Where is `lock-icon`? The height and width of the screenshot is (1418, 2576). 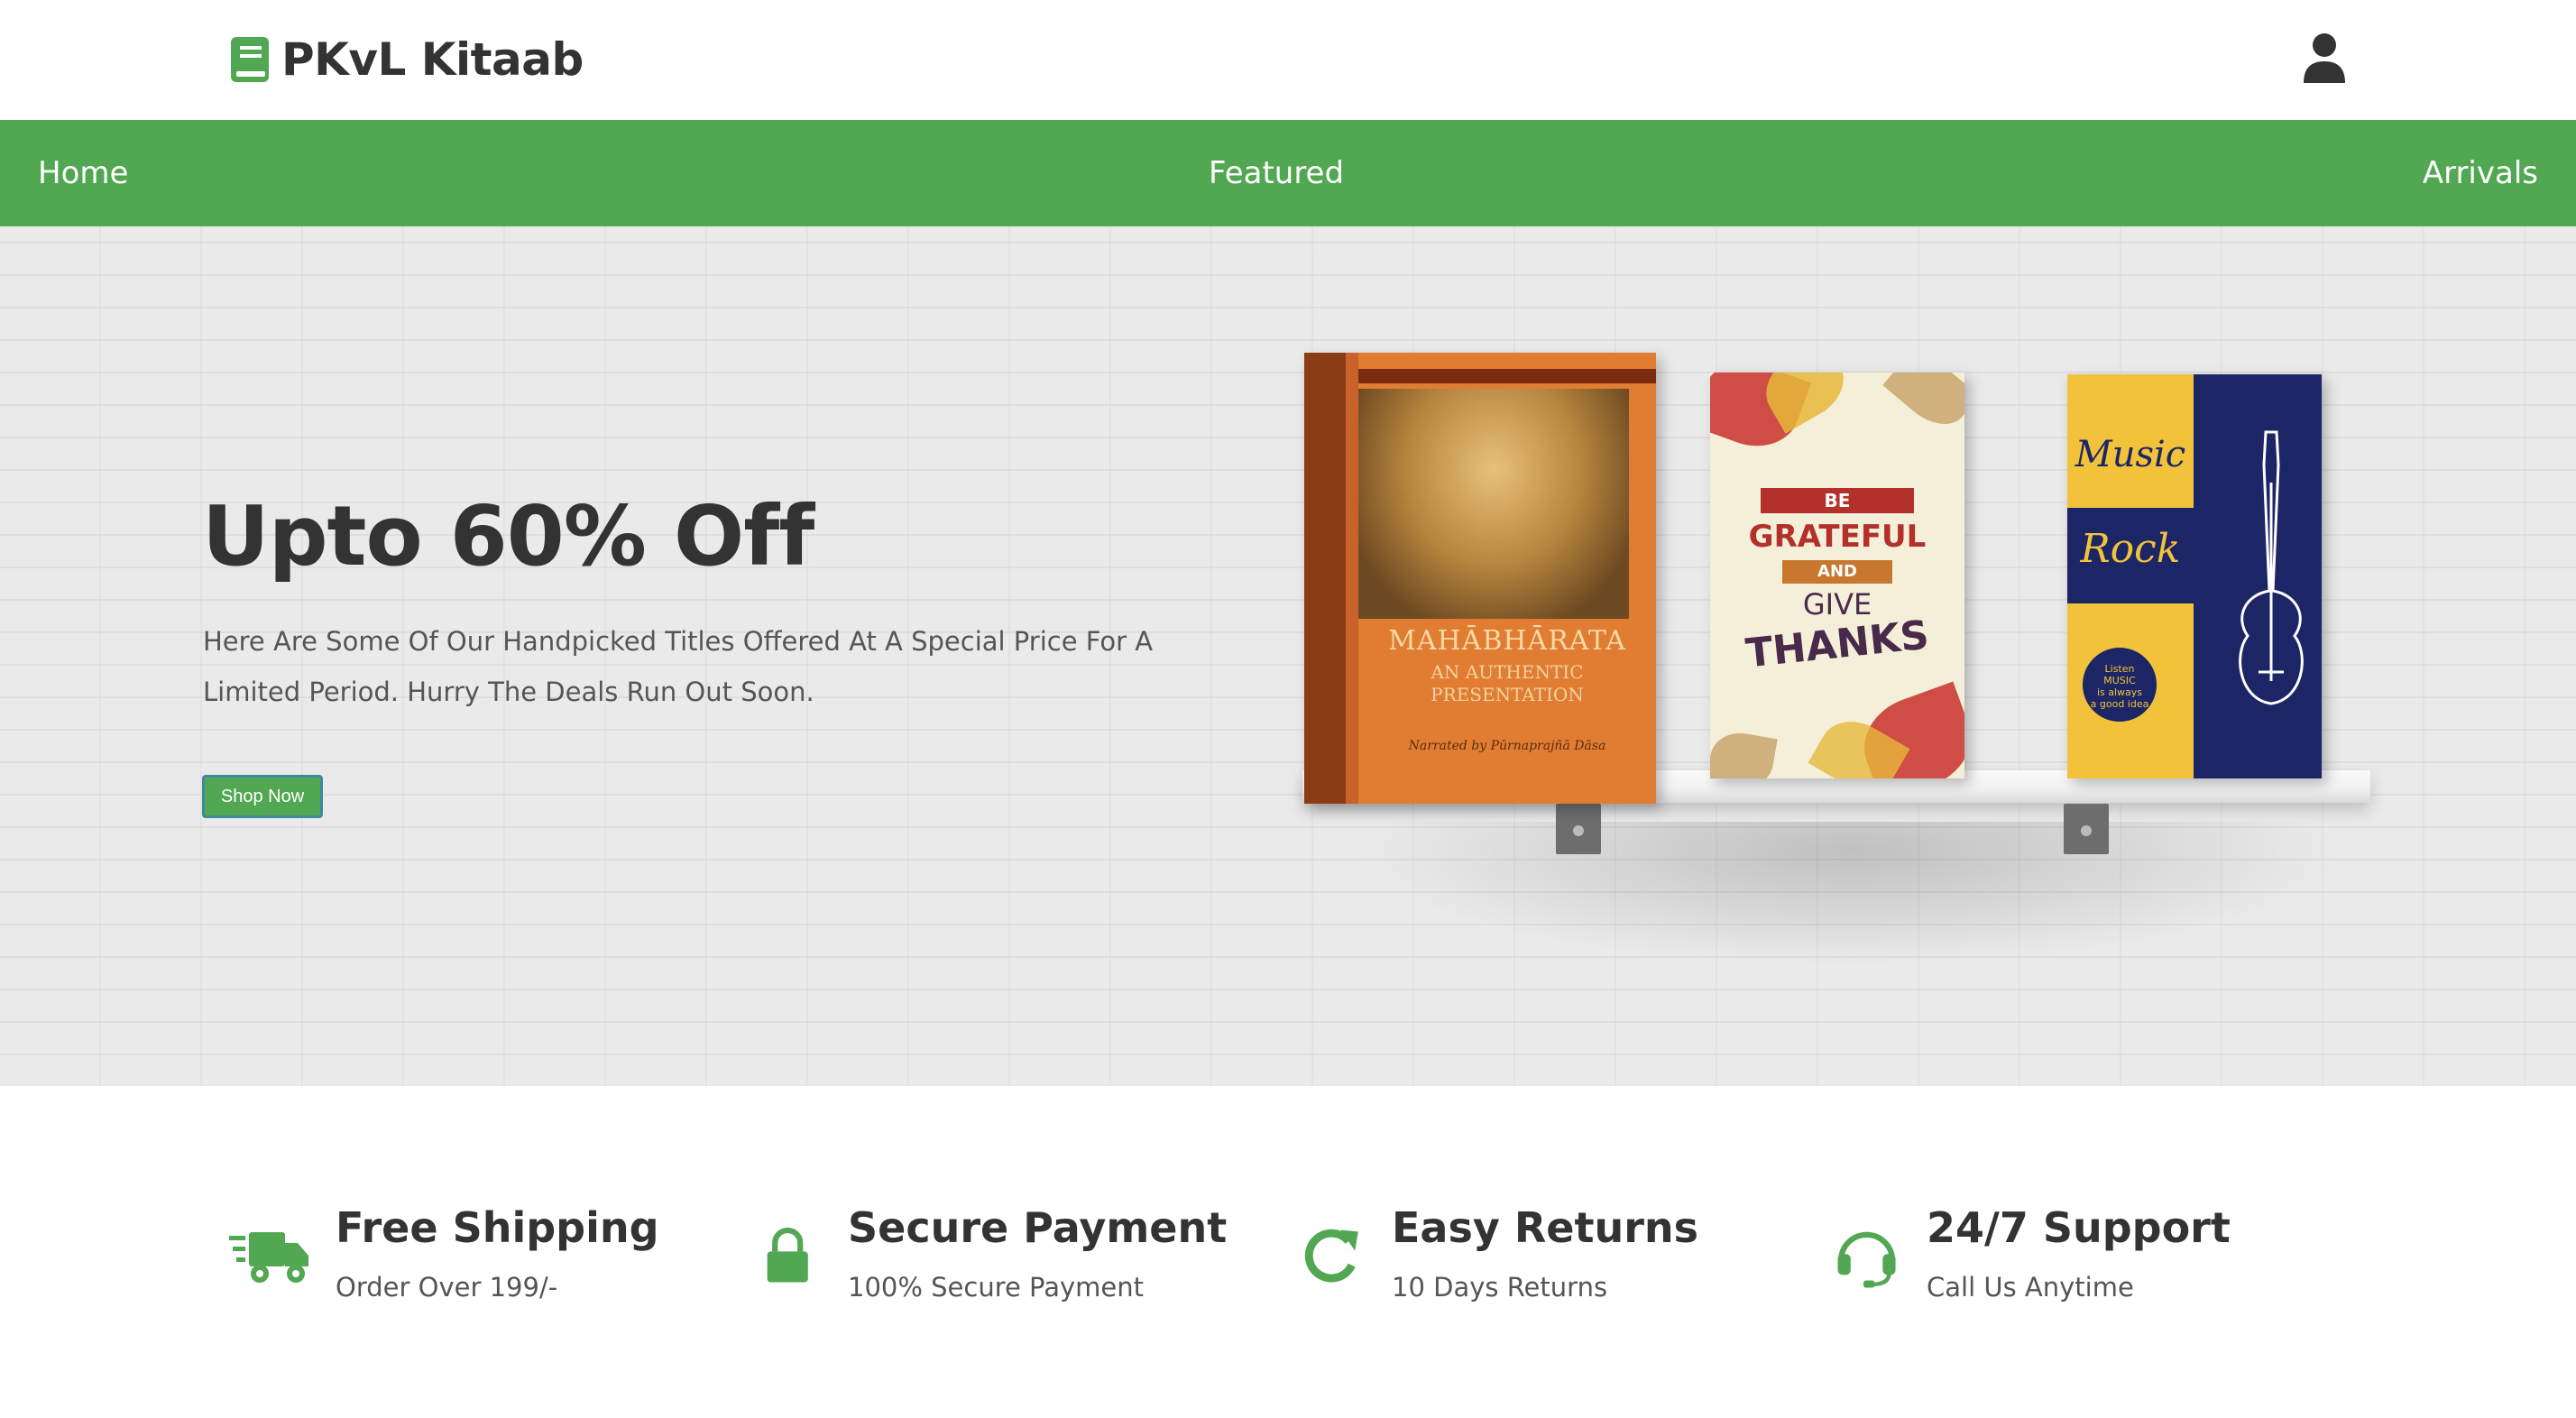 lock-icon is located at coordinates (787, 1255).